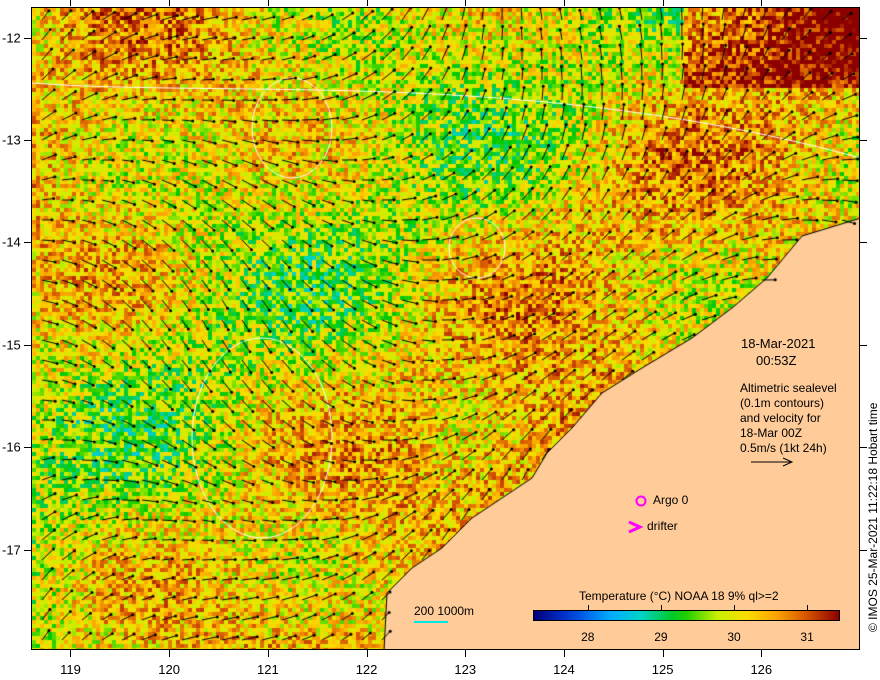  I want to click on time-label: 00:53Z, so click(776, 360).